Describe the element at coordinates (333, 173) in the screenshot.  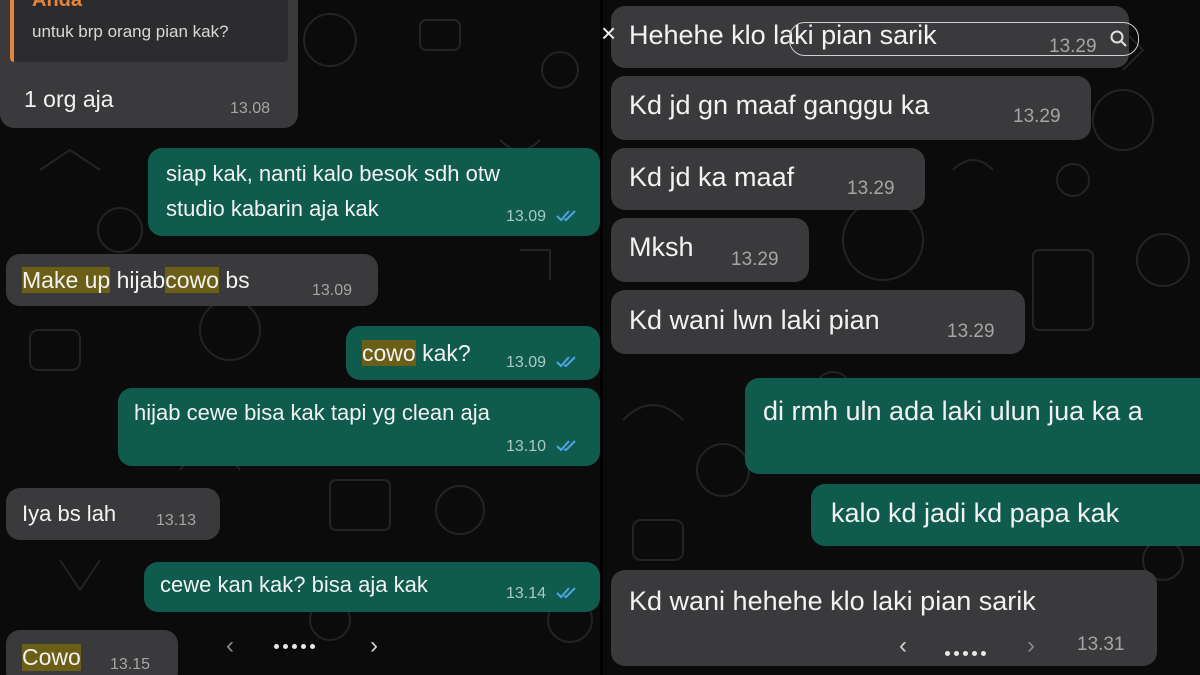
I see `message-text-line: siap kak, nanti kalo besok sdh otw` at that location.